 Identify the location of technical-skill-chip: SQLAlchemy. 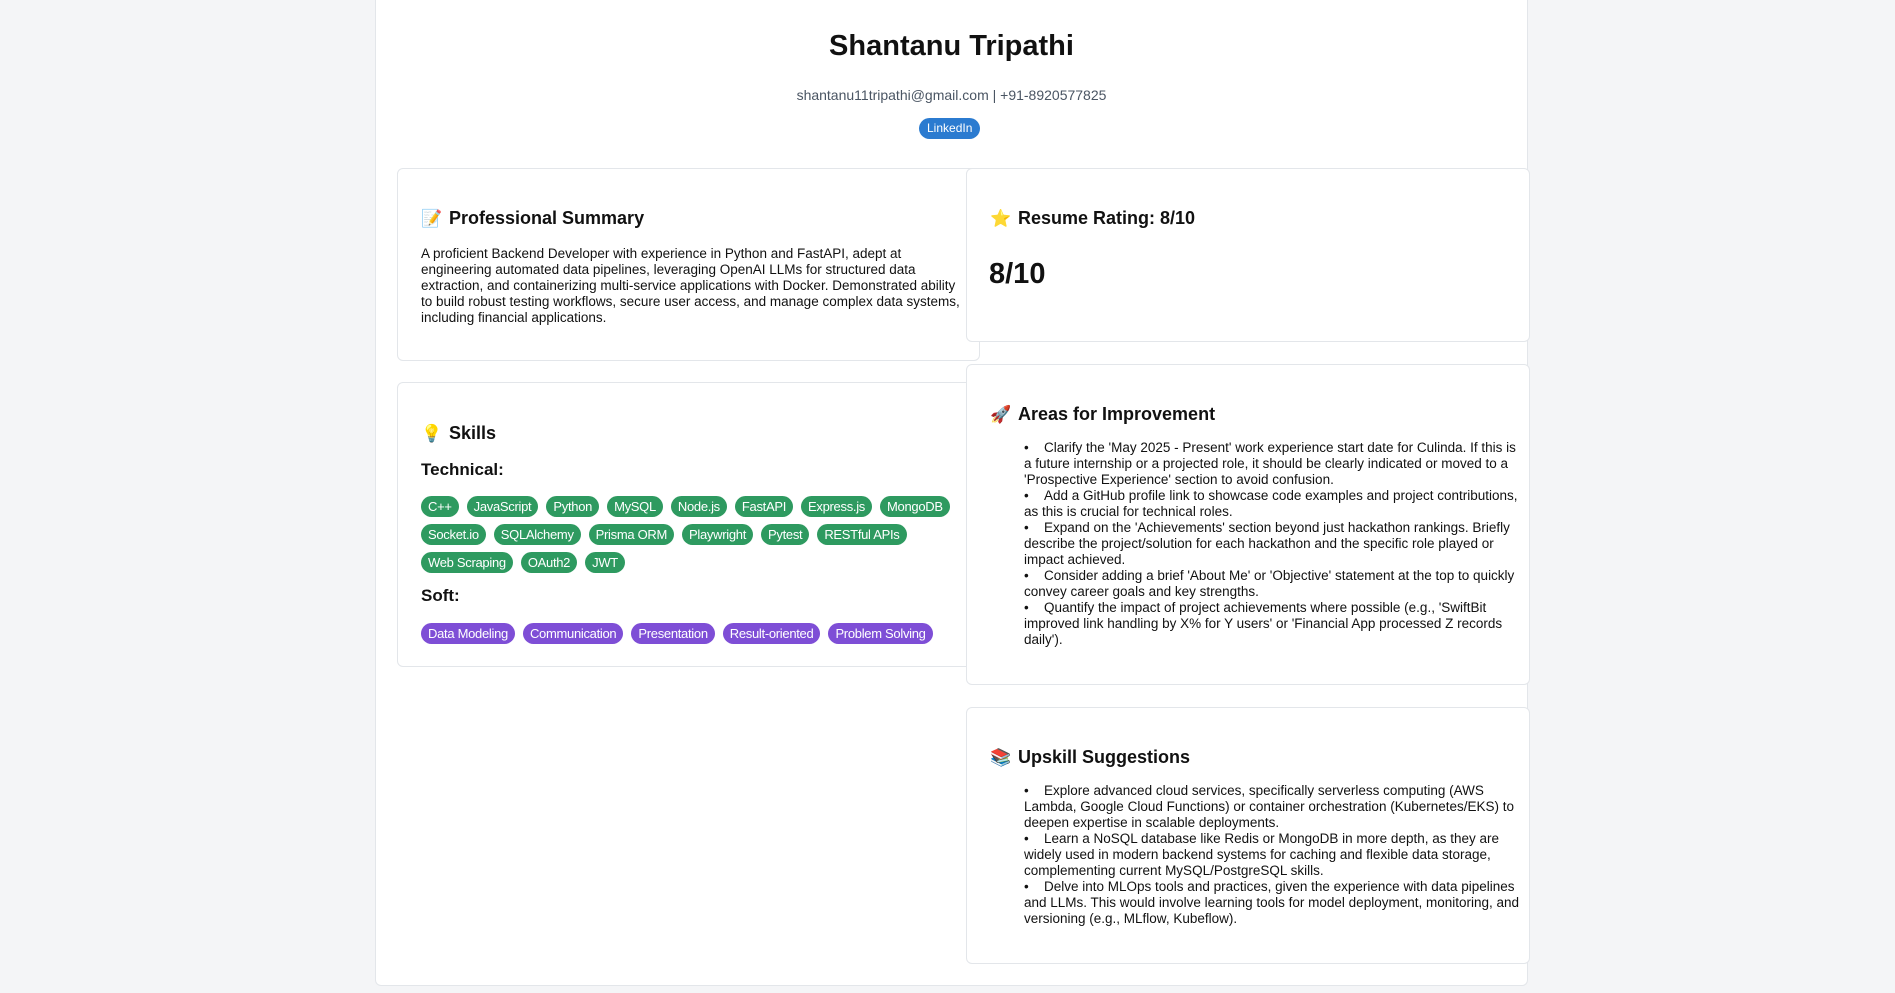
(537, 534).